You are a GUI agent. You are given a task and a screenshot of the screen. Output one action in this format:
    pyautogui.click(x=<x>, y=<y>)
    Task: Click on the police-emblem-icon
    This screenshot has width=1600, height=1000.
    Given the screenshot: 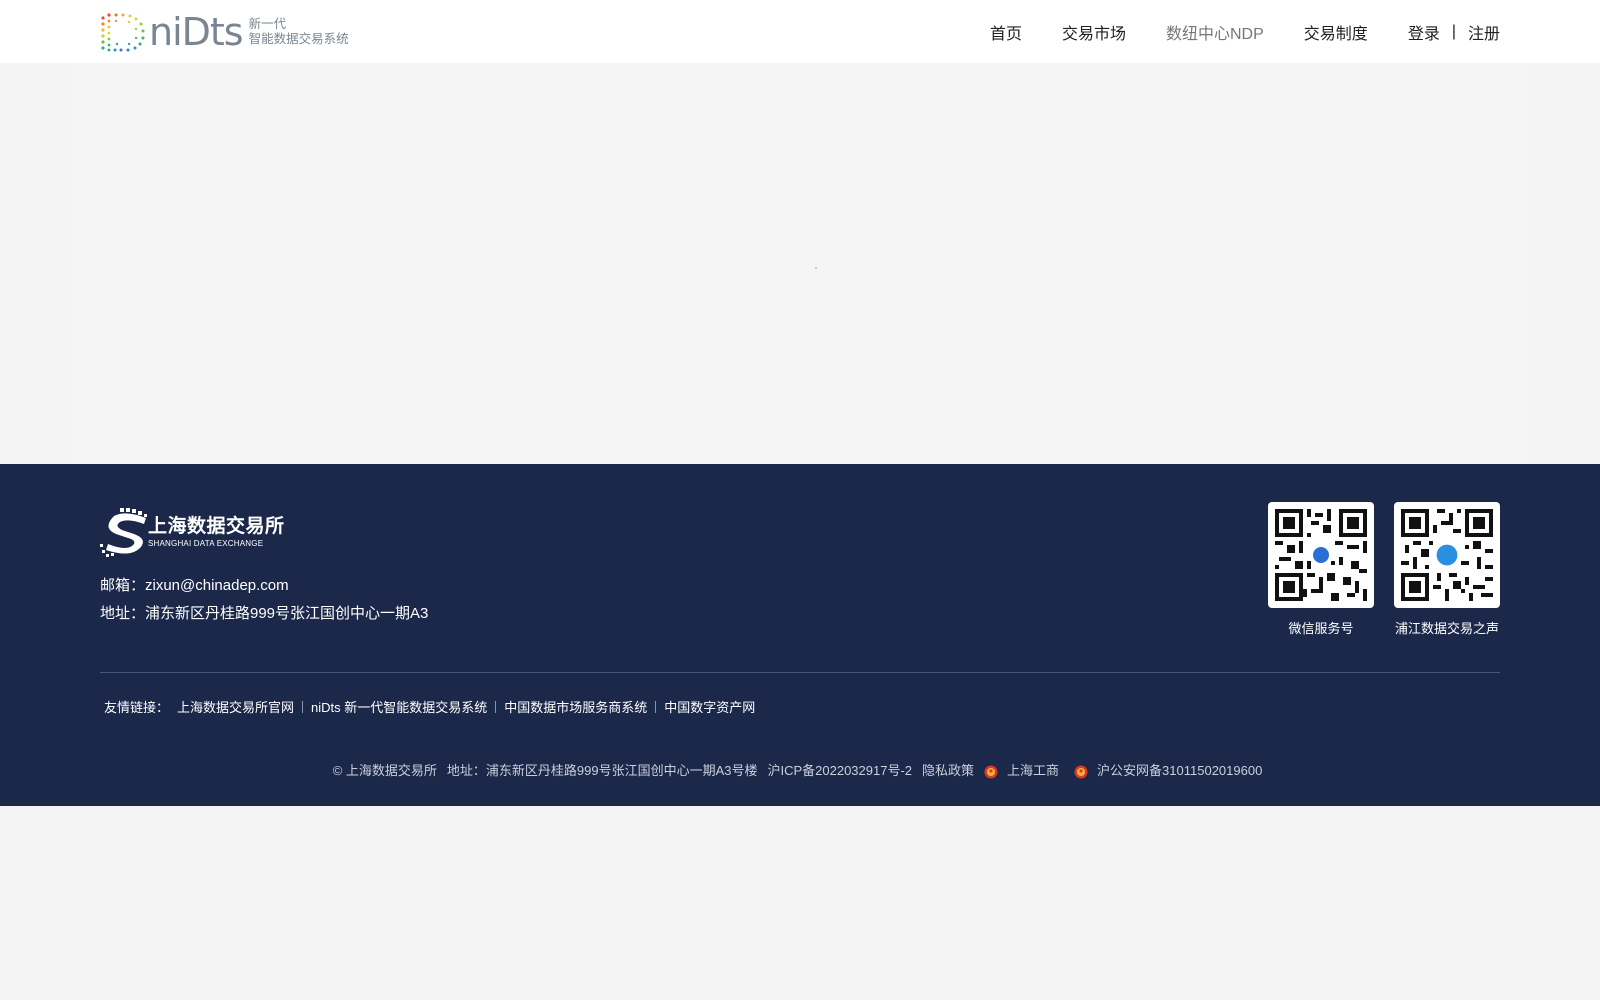 What is the action you would take?
    pyautogui.click(x=1081, y=772)
    